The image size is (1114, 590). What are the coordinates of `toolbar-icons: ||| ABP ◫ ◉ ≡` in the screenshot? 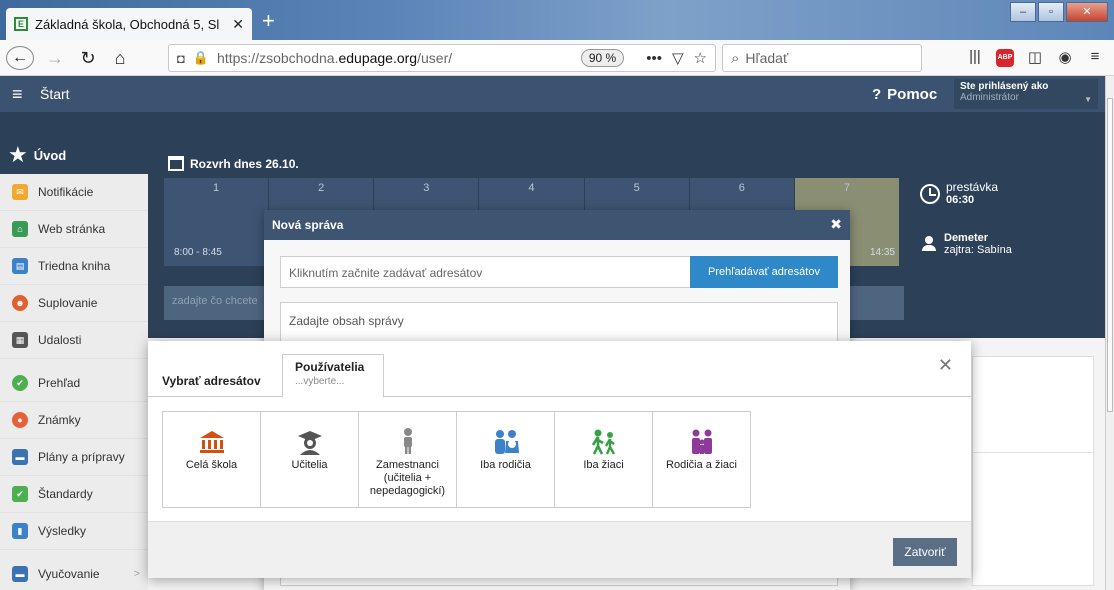 It's located at (1035, 56).